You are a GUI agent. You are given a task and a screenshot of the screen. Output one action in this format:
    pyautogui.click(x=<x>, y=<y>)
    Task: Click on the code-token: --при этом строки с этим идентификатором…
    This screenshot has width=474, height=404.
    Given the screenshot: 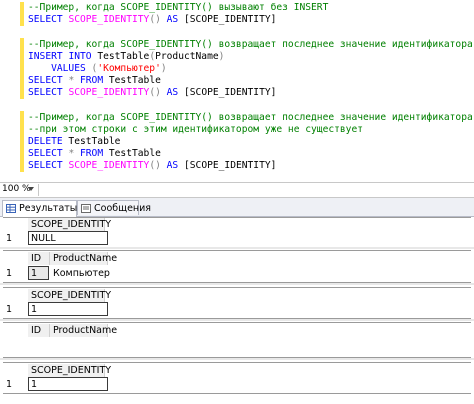 What is the action you would take?
    pyautogui.click(x=196, y=129)
    